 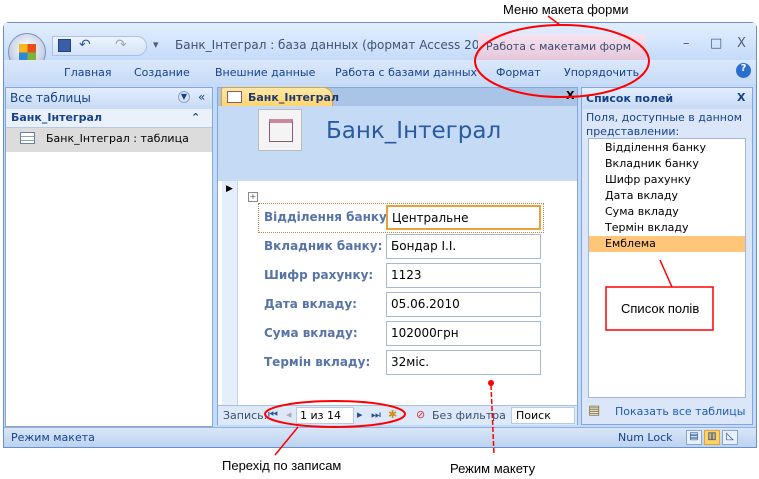 I want to click on annotation-dot-mode, so click(x=491, y=383).